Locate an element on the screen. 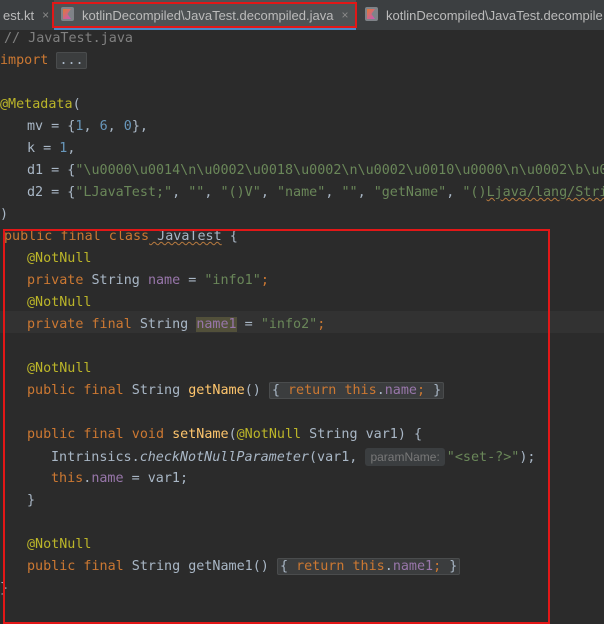  tab-label: kotlinDecompiled\JavaTest.decompile is located at coordinates (494, 15).